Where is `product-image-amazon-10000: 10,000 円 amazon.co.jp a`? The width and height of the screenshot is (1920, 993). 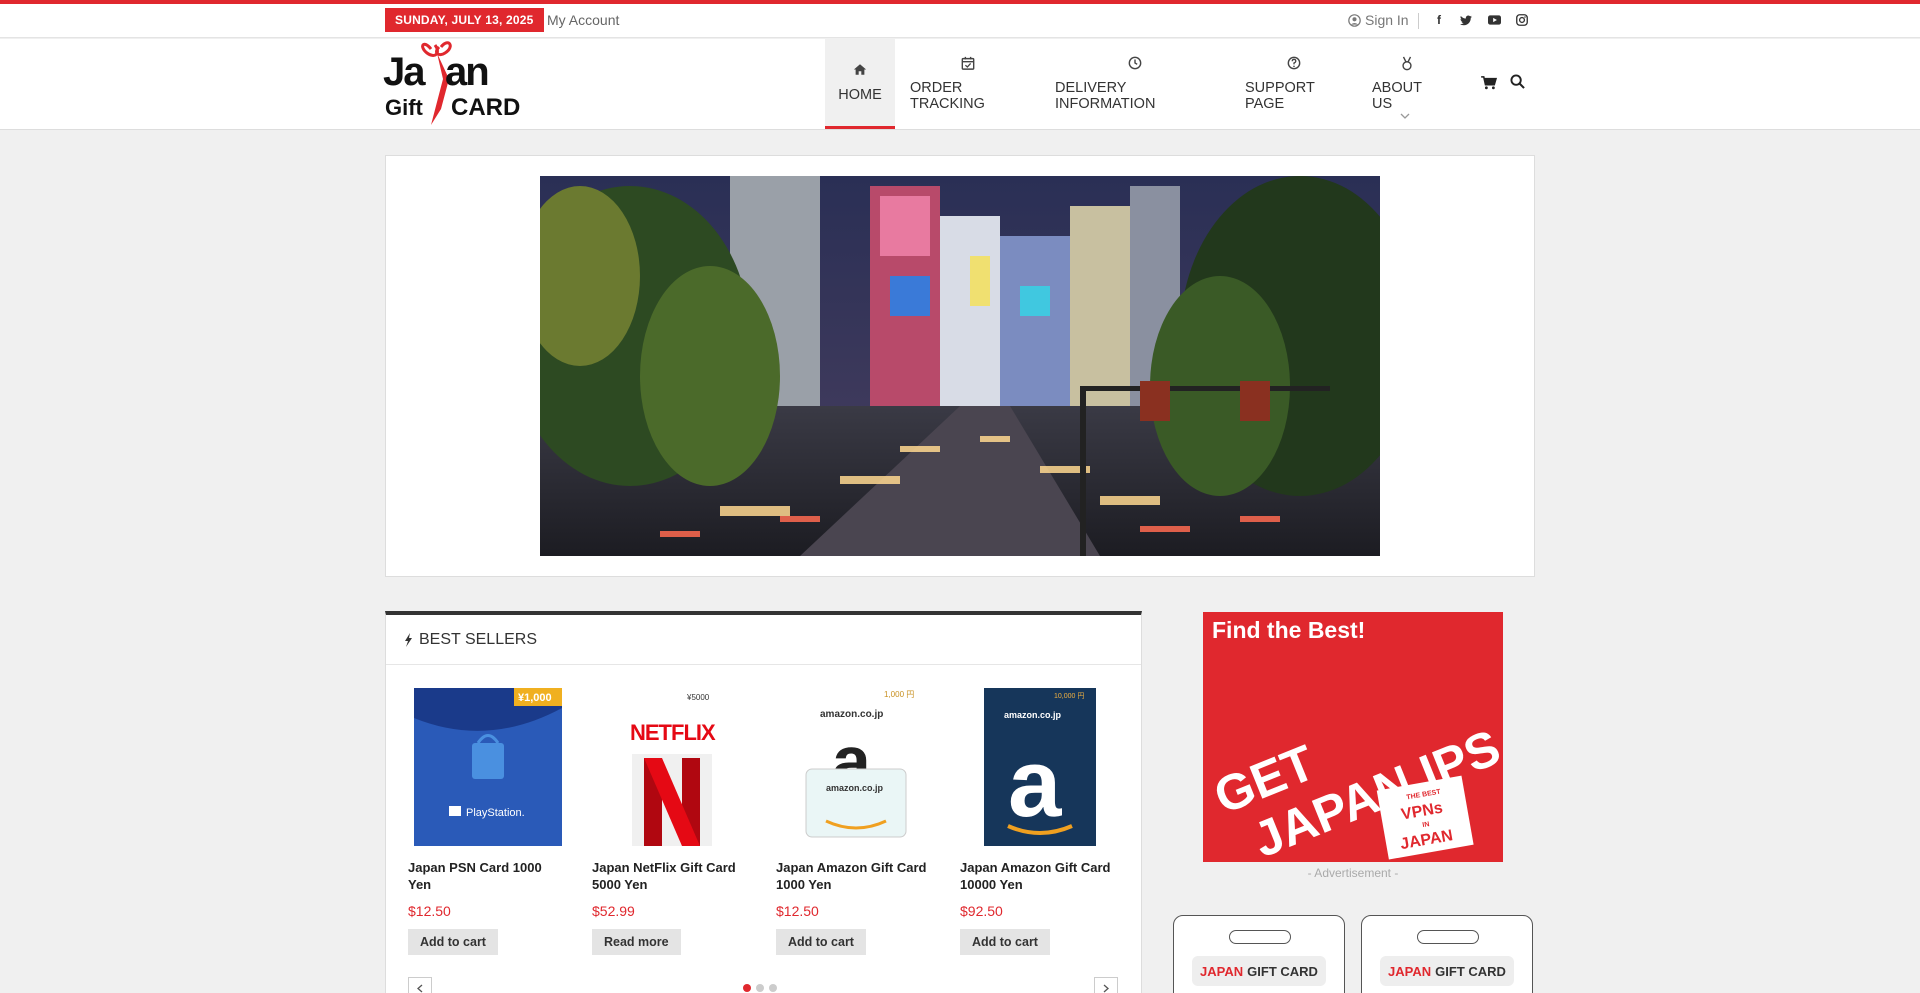 product-image-amazon-10000: 10,000 円 amazon.co.jp a is located at coordinates (1040, 767).